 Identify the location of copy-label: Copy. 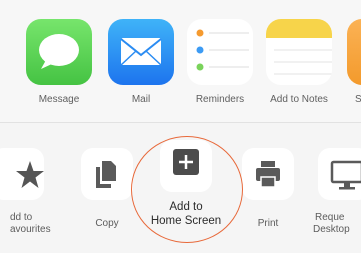
(107, 223).